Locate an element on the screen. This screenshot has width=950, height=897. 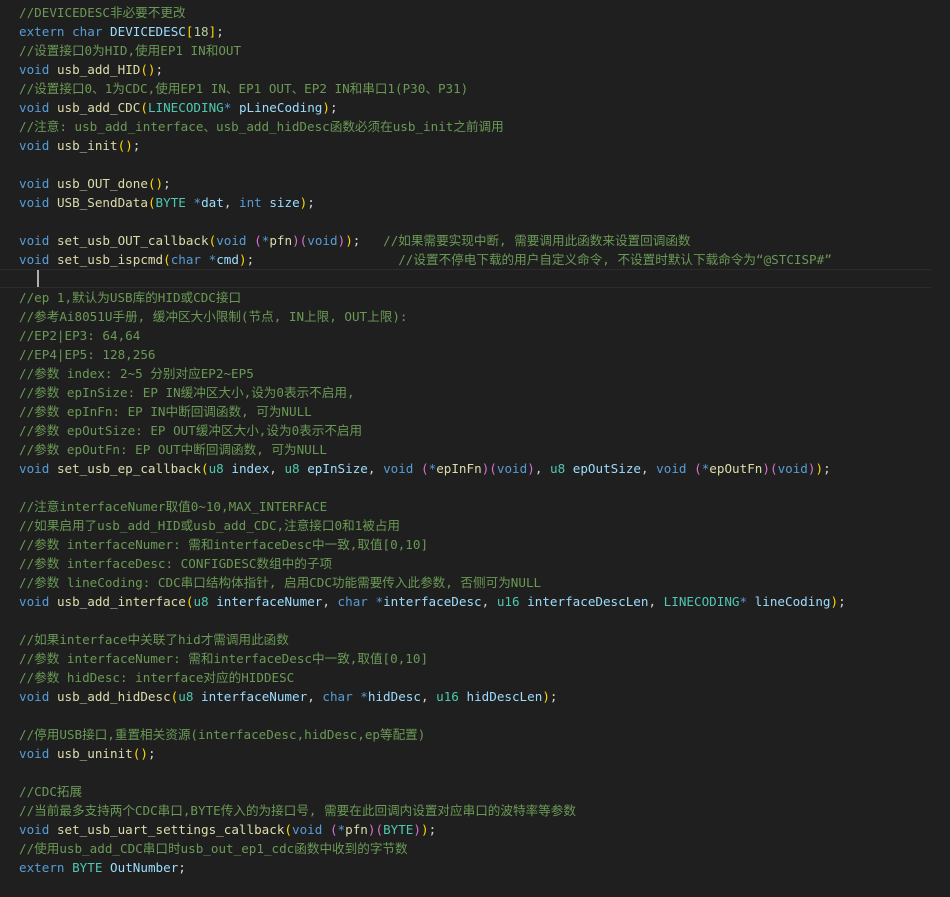
code-token: epOutFn is located at coordinates (736, 468).